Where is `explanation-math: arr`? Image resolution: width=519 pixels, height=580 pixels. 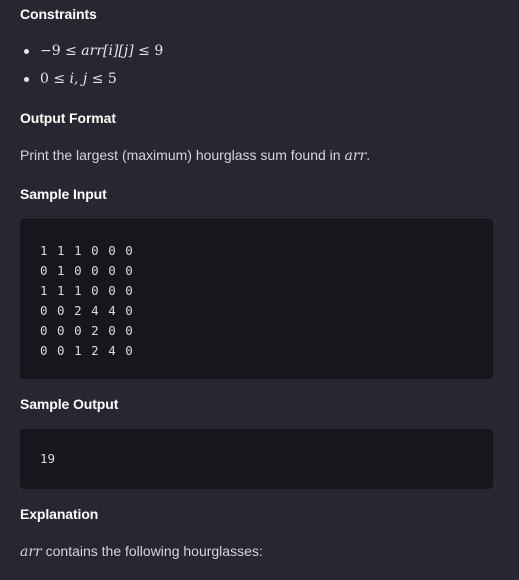
explanation-math: arr is located at coordinates (31, 552).